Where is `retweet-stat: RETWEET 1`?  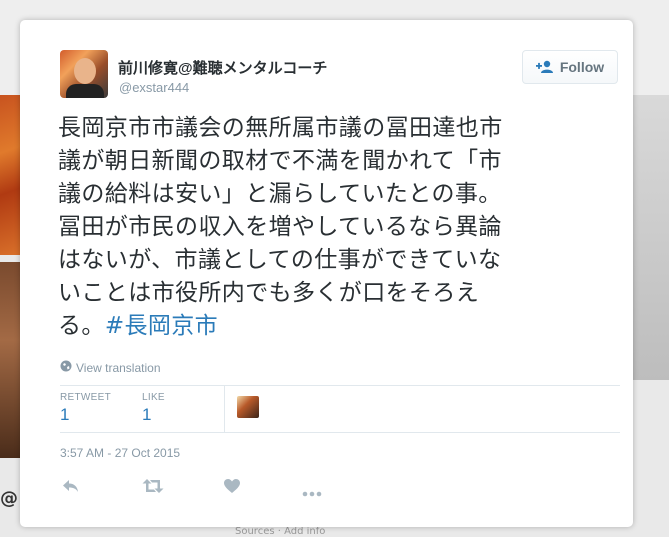
retweet-stat: RETWEET 1 is located at coordinates (85, 408).